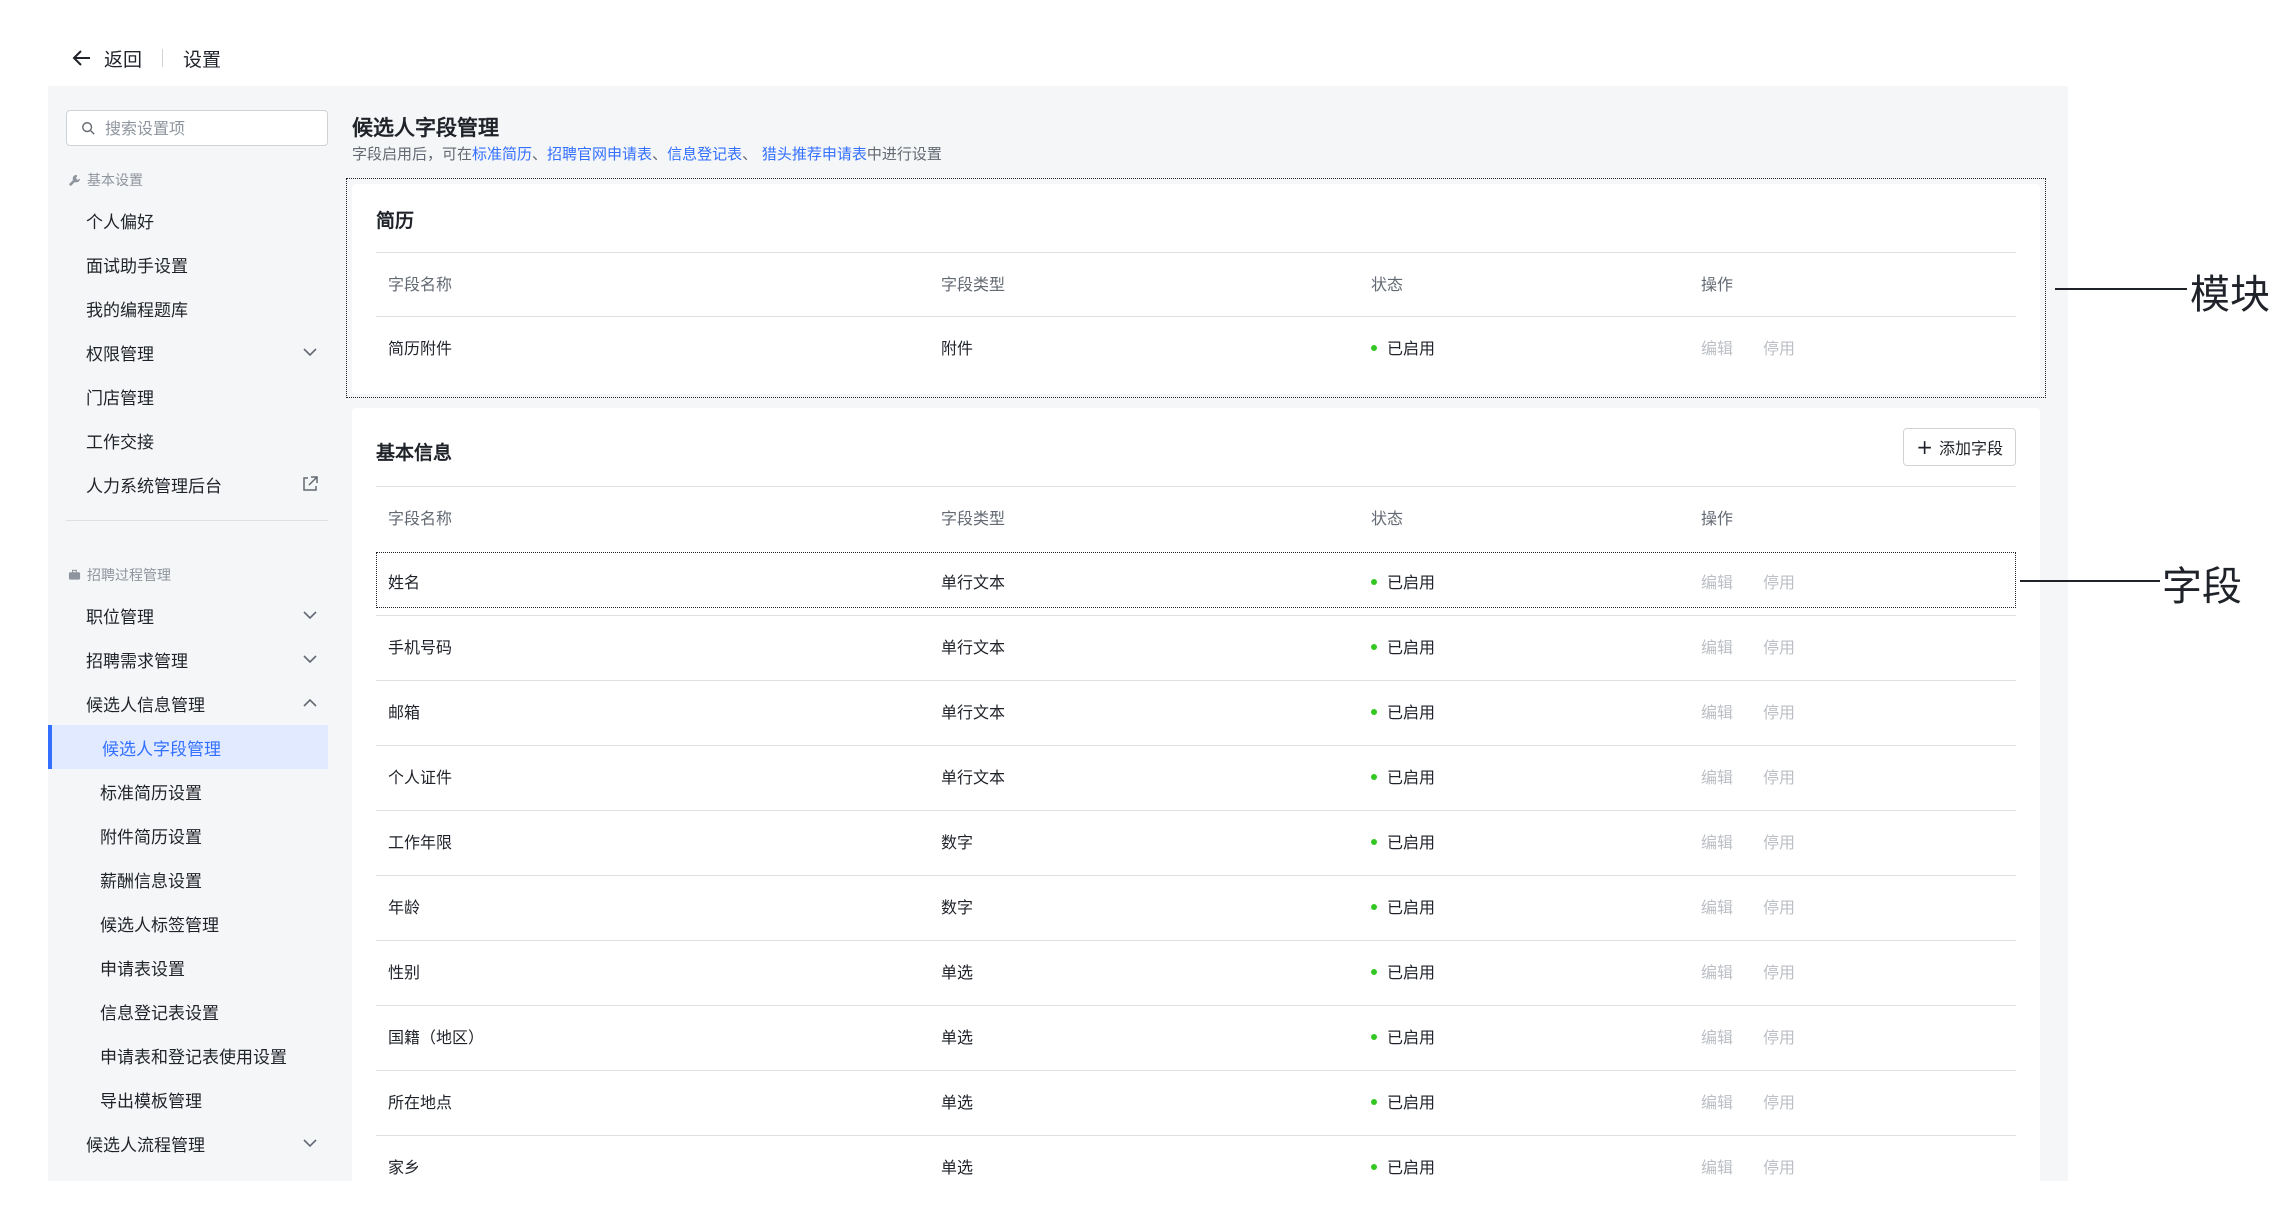 The width and height of the screenshot is (2294, 1214). What do you see at coordinates (193, 396) in the screenshot?
I see `sidebar-item-stores: 门店管理` at bounding box center [193, 396].